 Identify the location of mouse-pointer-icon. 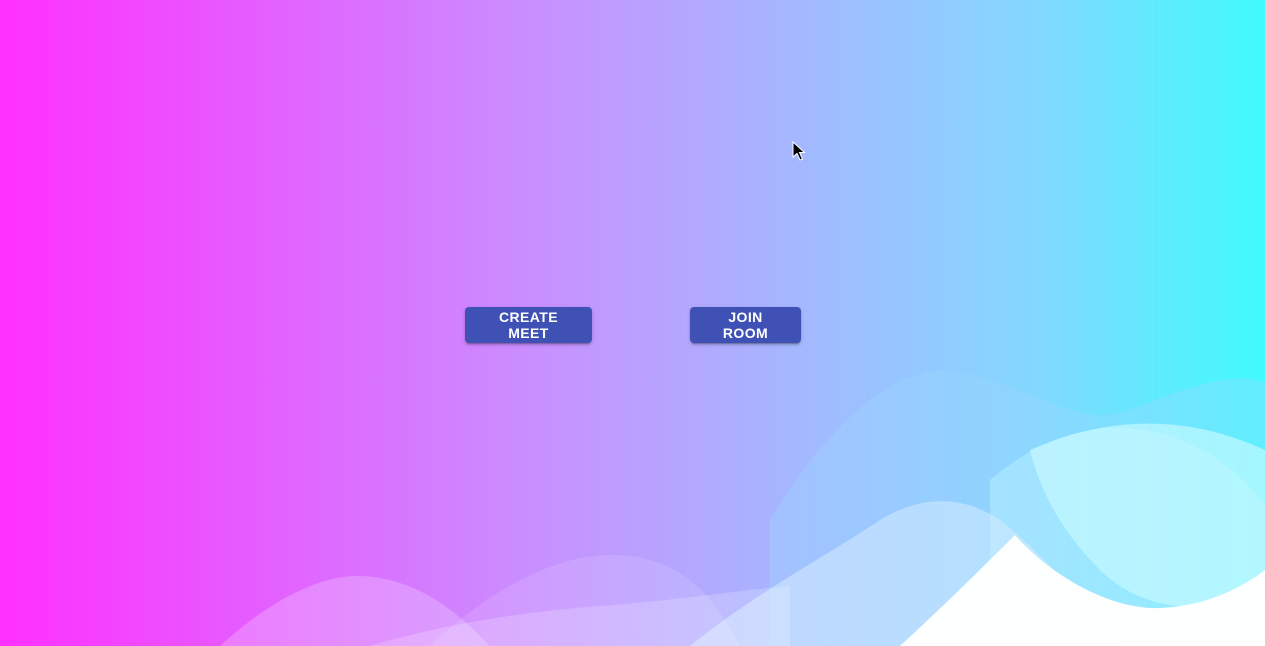
(799, 151).